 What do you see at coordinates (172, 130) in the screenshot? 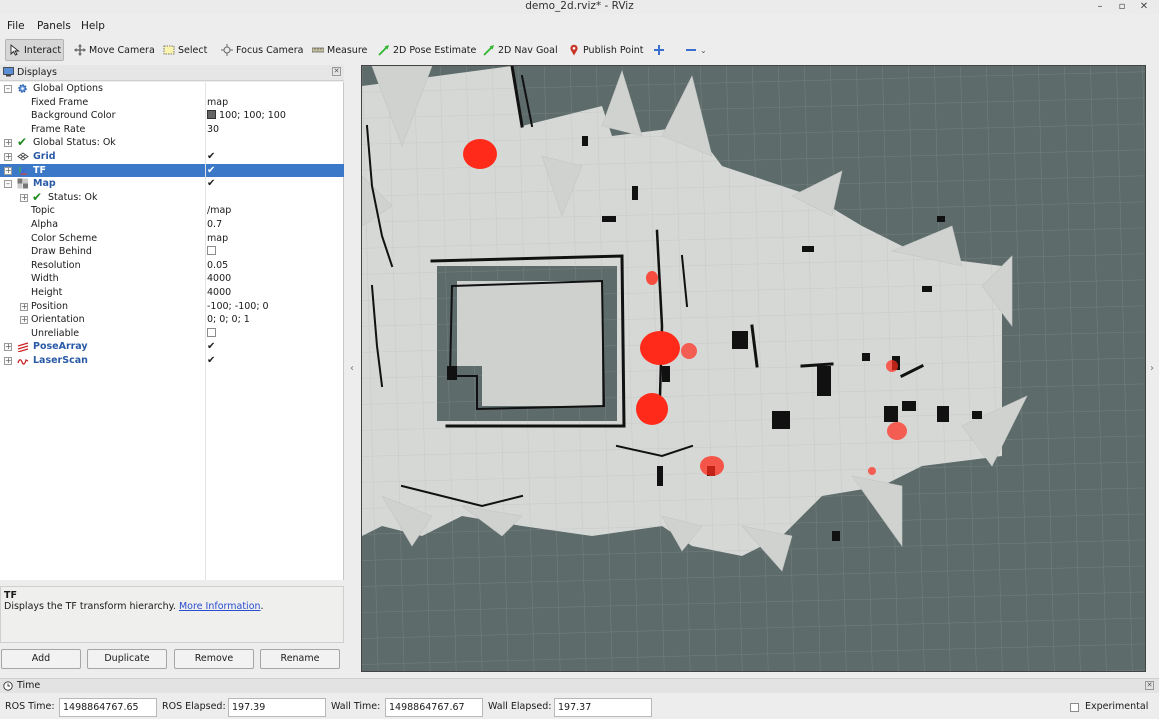
I see `tree-row-frame-rate: Frame Rate 30` at bounding box center [172, 130].